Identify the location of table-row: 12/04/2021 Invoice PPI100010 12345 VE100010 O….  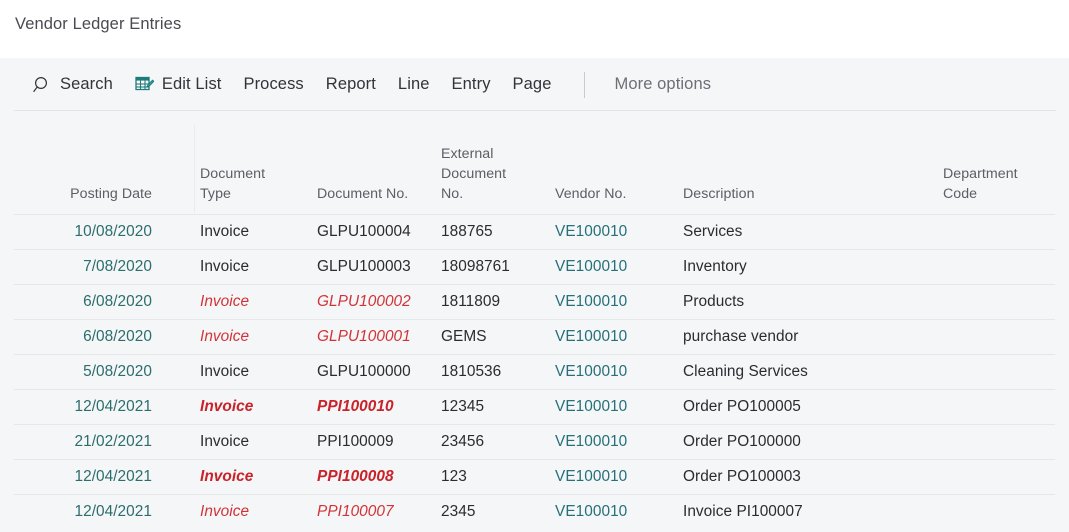
(534, 406).